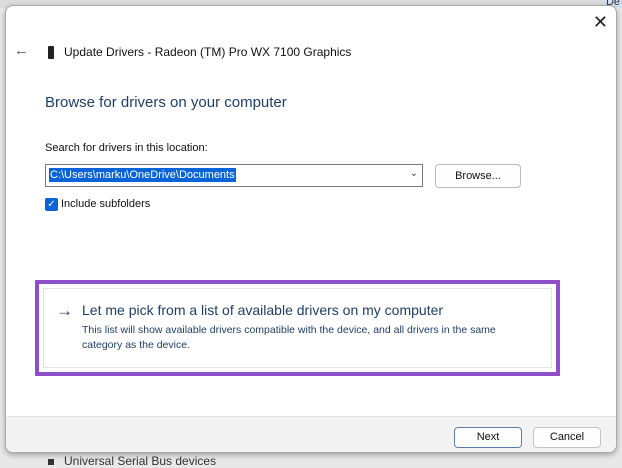  I want to click on search-location-label: Search for drivers in this location:, so click(126, 148).